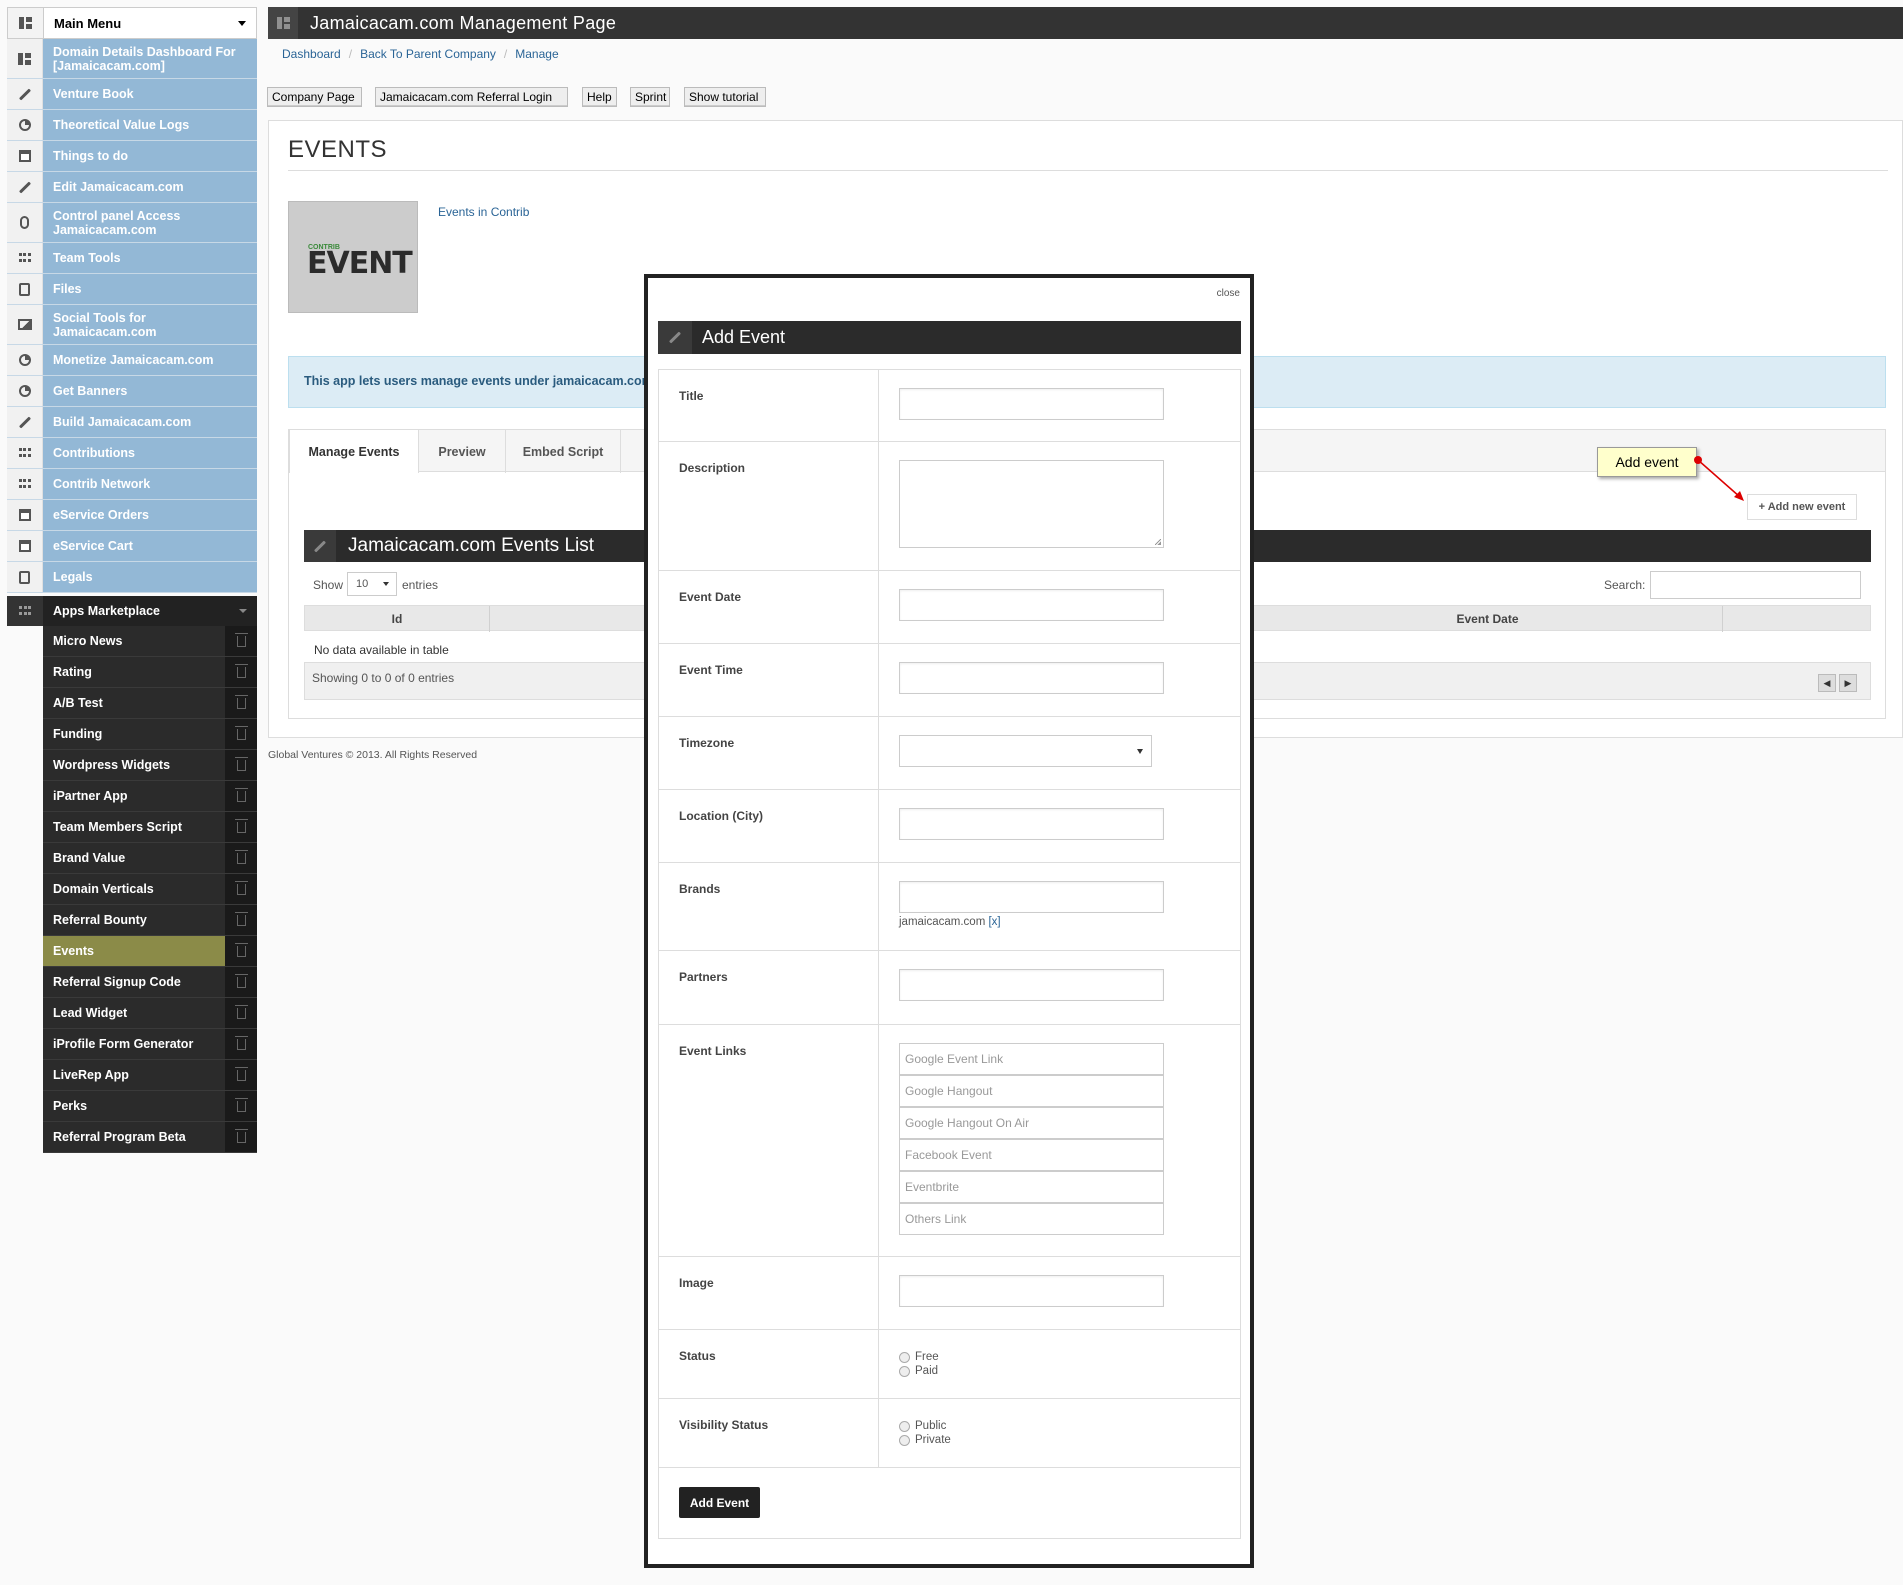 The height and width of the screenshot is (1585, 1903). I want to click on sidebar-item: eService Cart, so click(132, 546).